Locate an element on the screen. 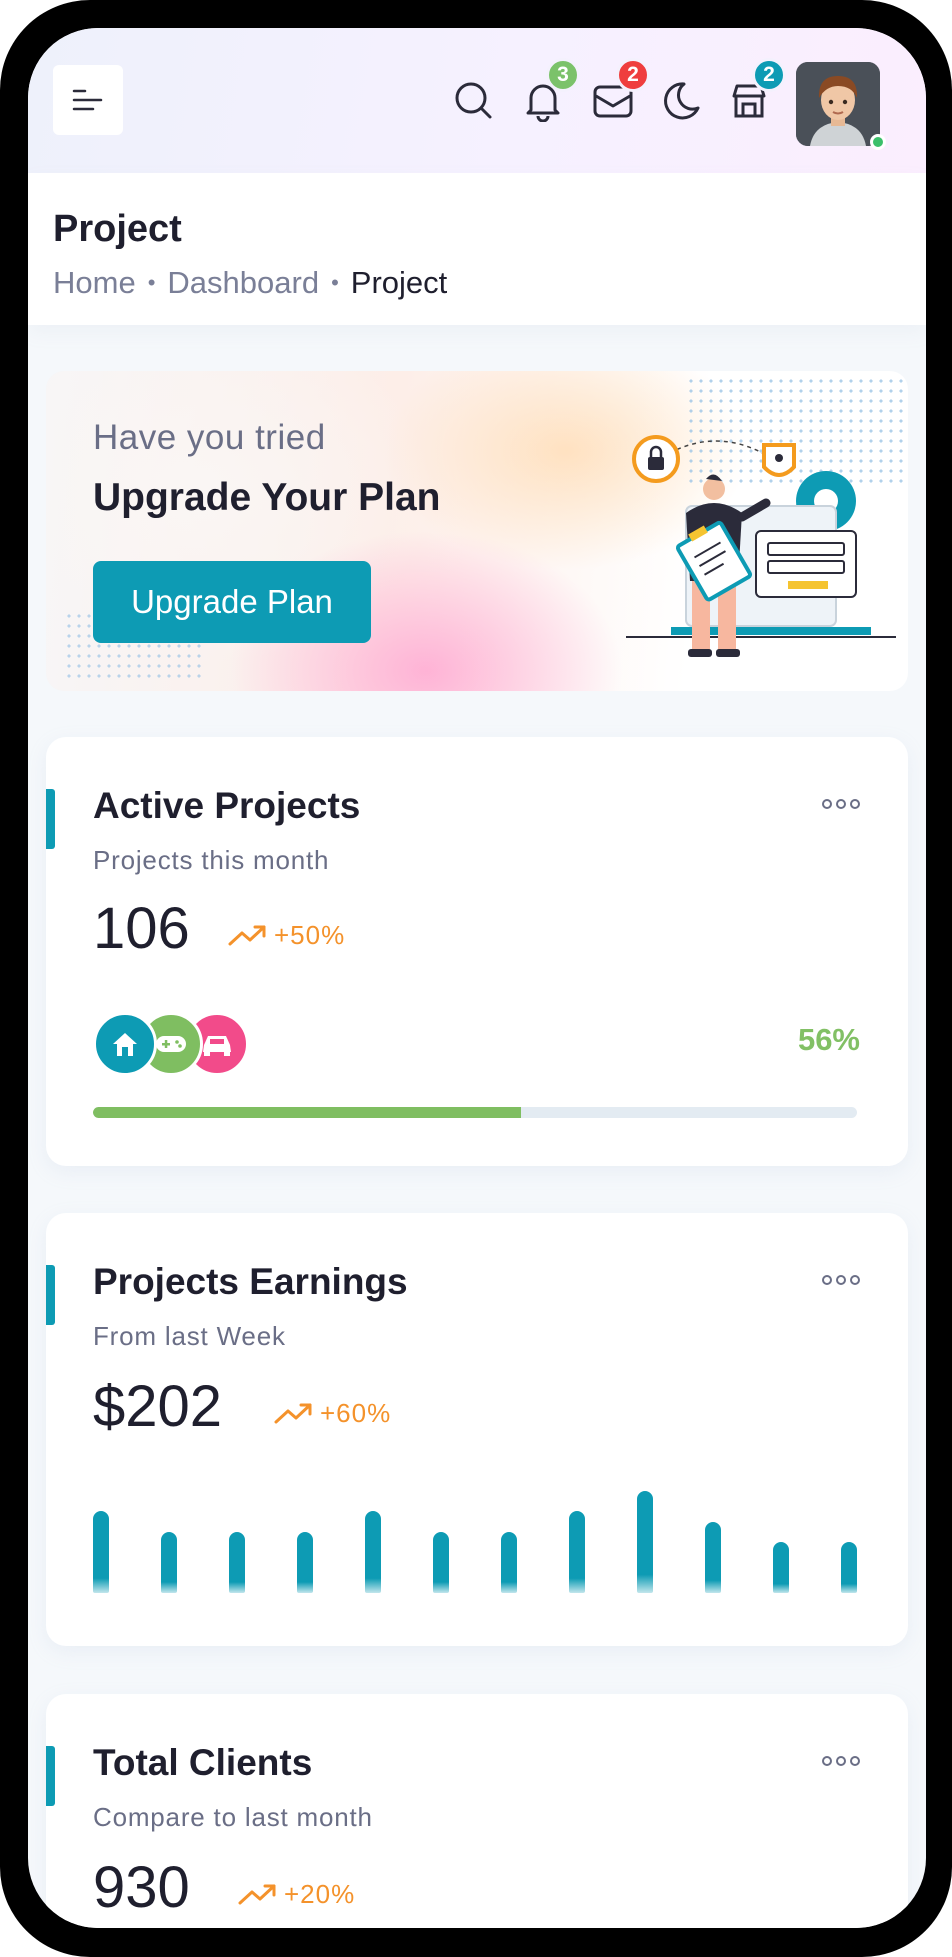 Image resolution: width=952 pixels, height=1957 pixels. shop-badge: 2 is located at coordinates (769, 75).